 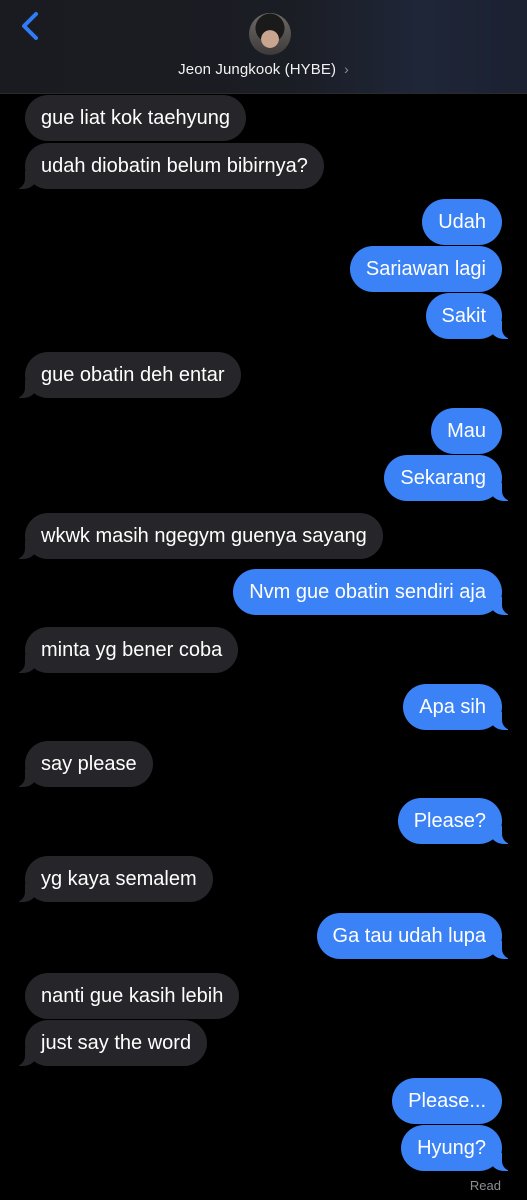 What do you see at coordinates (463, 316) in the screenshot?
I see `message-text: Sakit` at bounding box center [463, 316].